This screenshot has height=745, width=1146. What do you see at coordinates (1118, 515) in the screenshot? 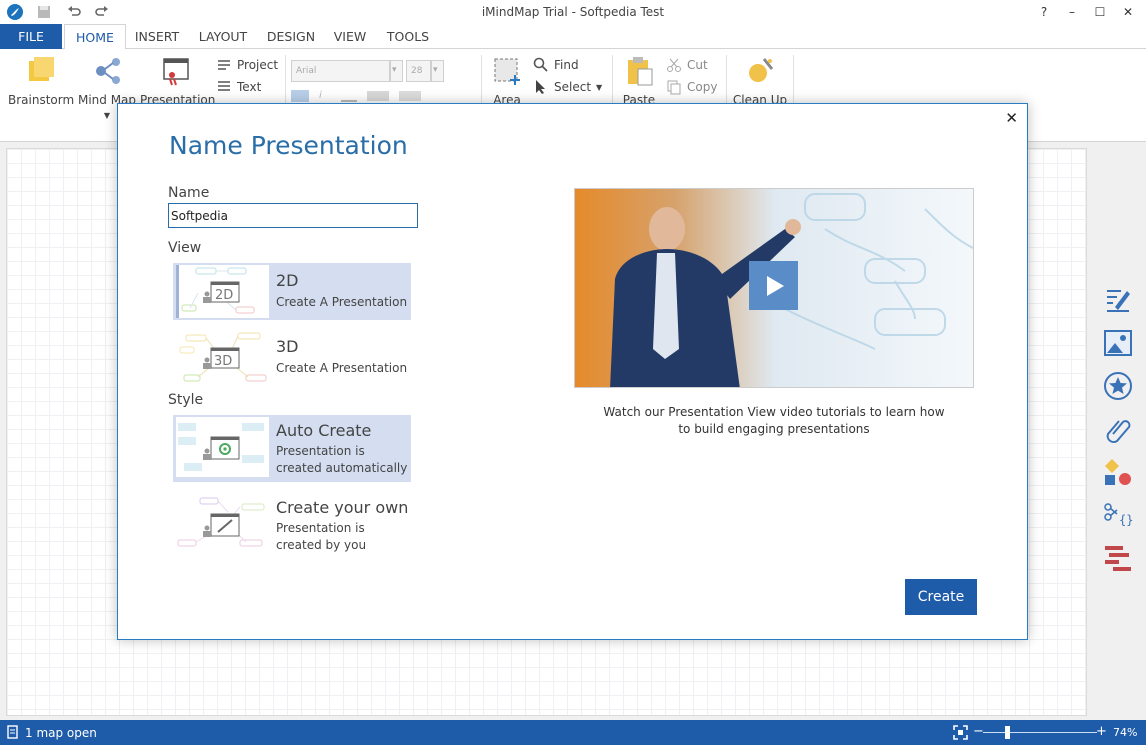
I see `code-snippet-icon: {}` at bounding box center [1118, 515].